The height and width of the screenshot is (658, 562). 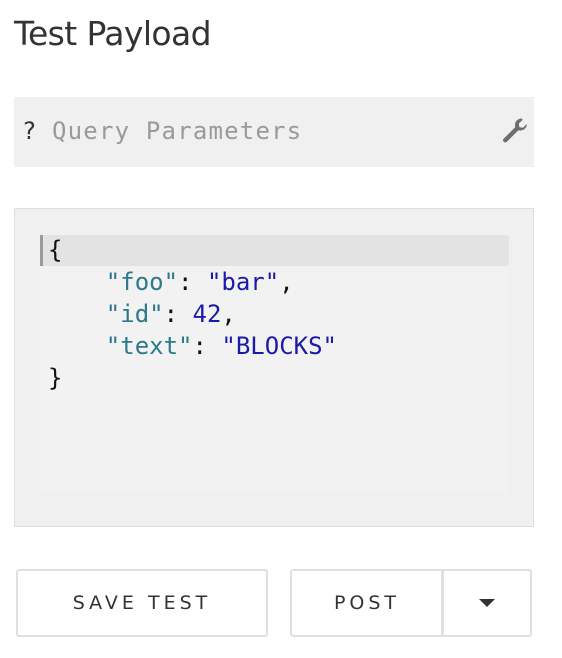 I want to click on caret-down-icon, so click(x=487, y=603).